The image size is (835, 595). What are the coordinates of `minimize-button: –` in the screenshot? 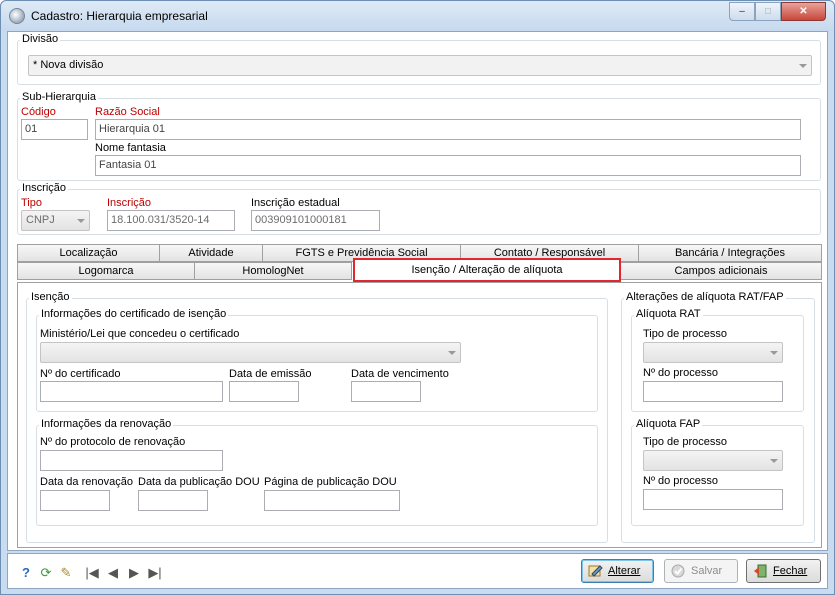 It's located at (742, 11).